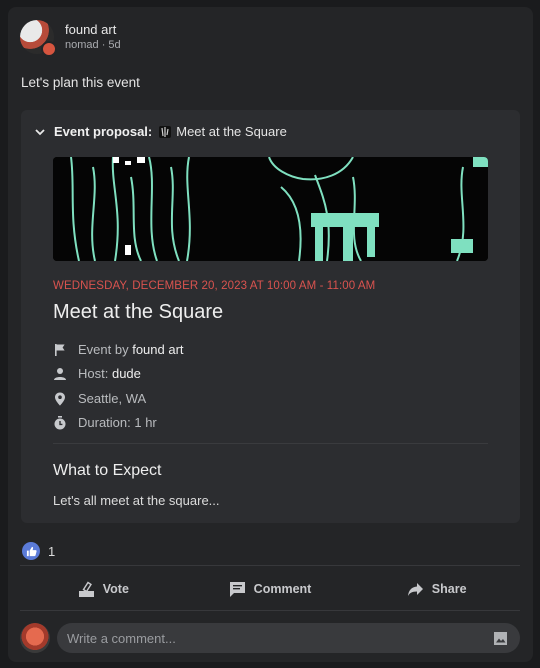 Image resolution: width=540 pixels, height=668 pixels. I want to click on reactions-summary: 1, so click(38, 551).